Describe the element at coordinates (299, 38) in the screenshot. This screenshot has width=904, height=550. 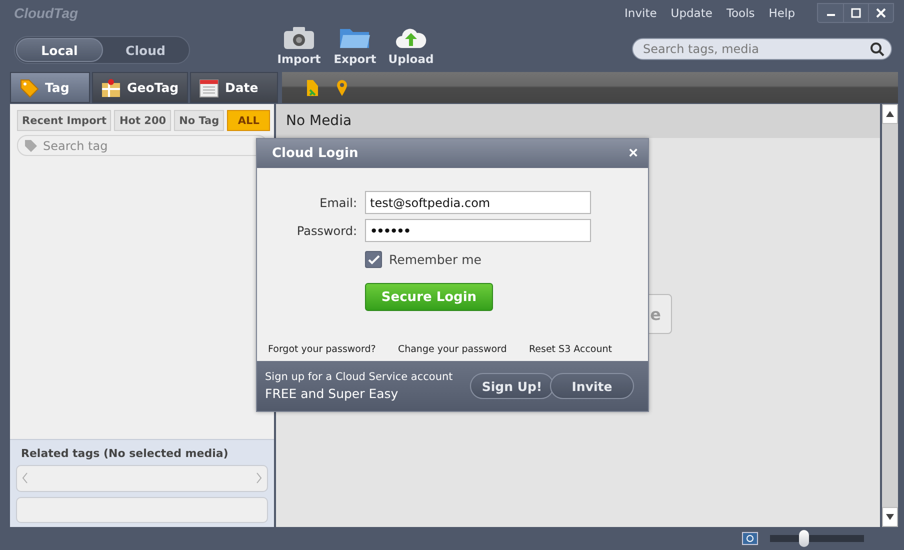
I see `camera-icon` at that location.